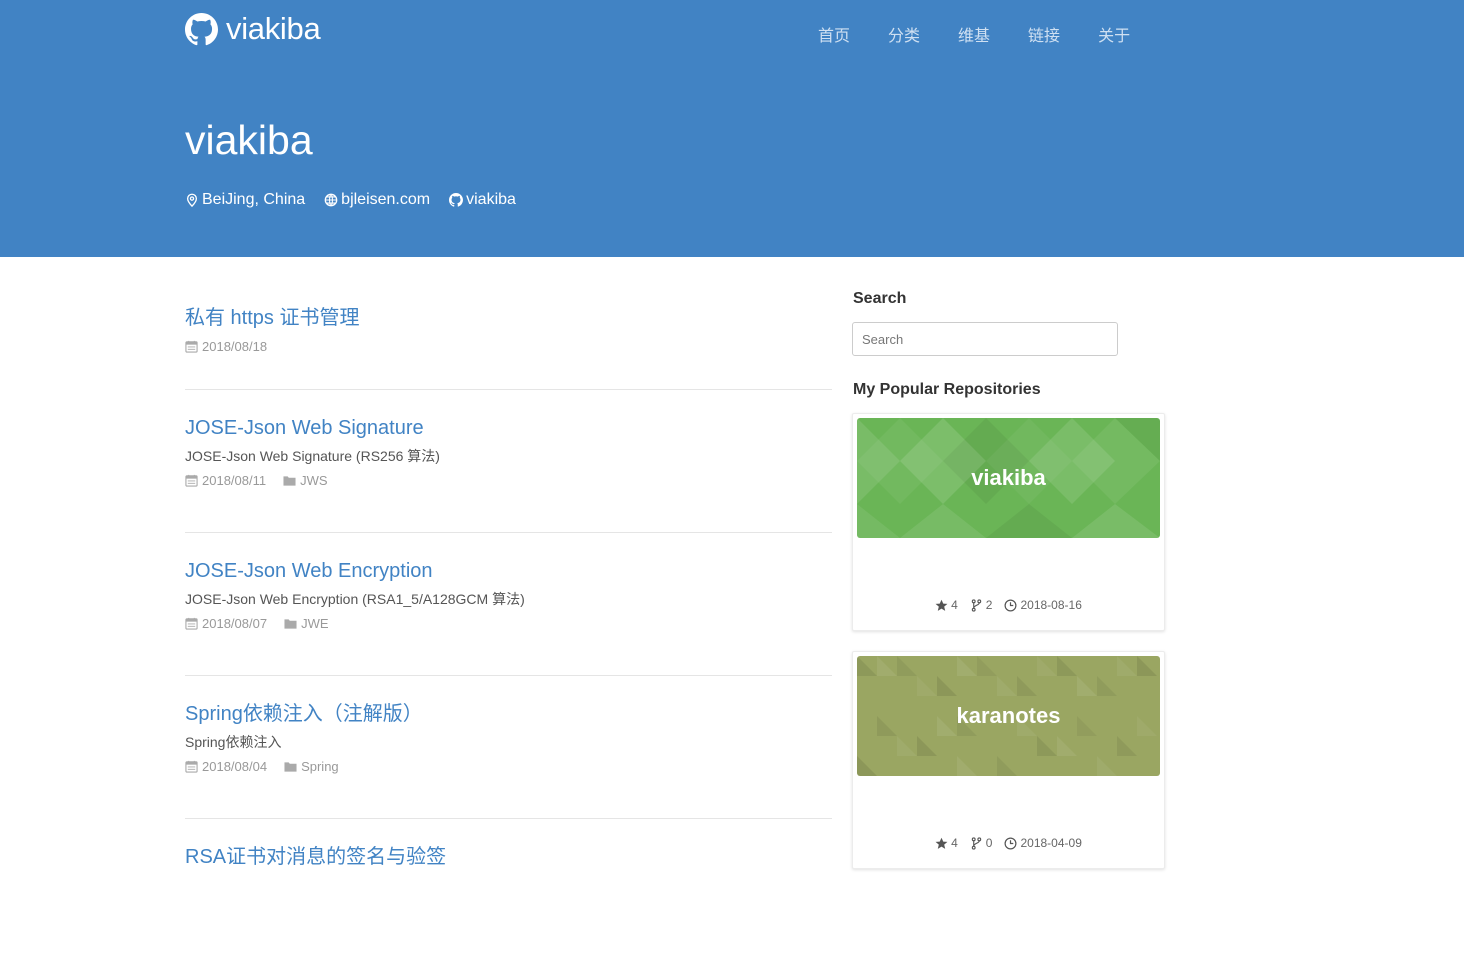 Image resolution: width=1464 pixels, height=962 pixels. I want to click on post-item: 私有 https 证书管理 2018/08/18, so click(508, 335).